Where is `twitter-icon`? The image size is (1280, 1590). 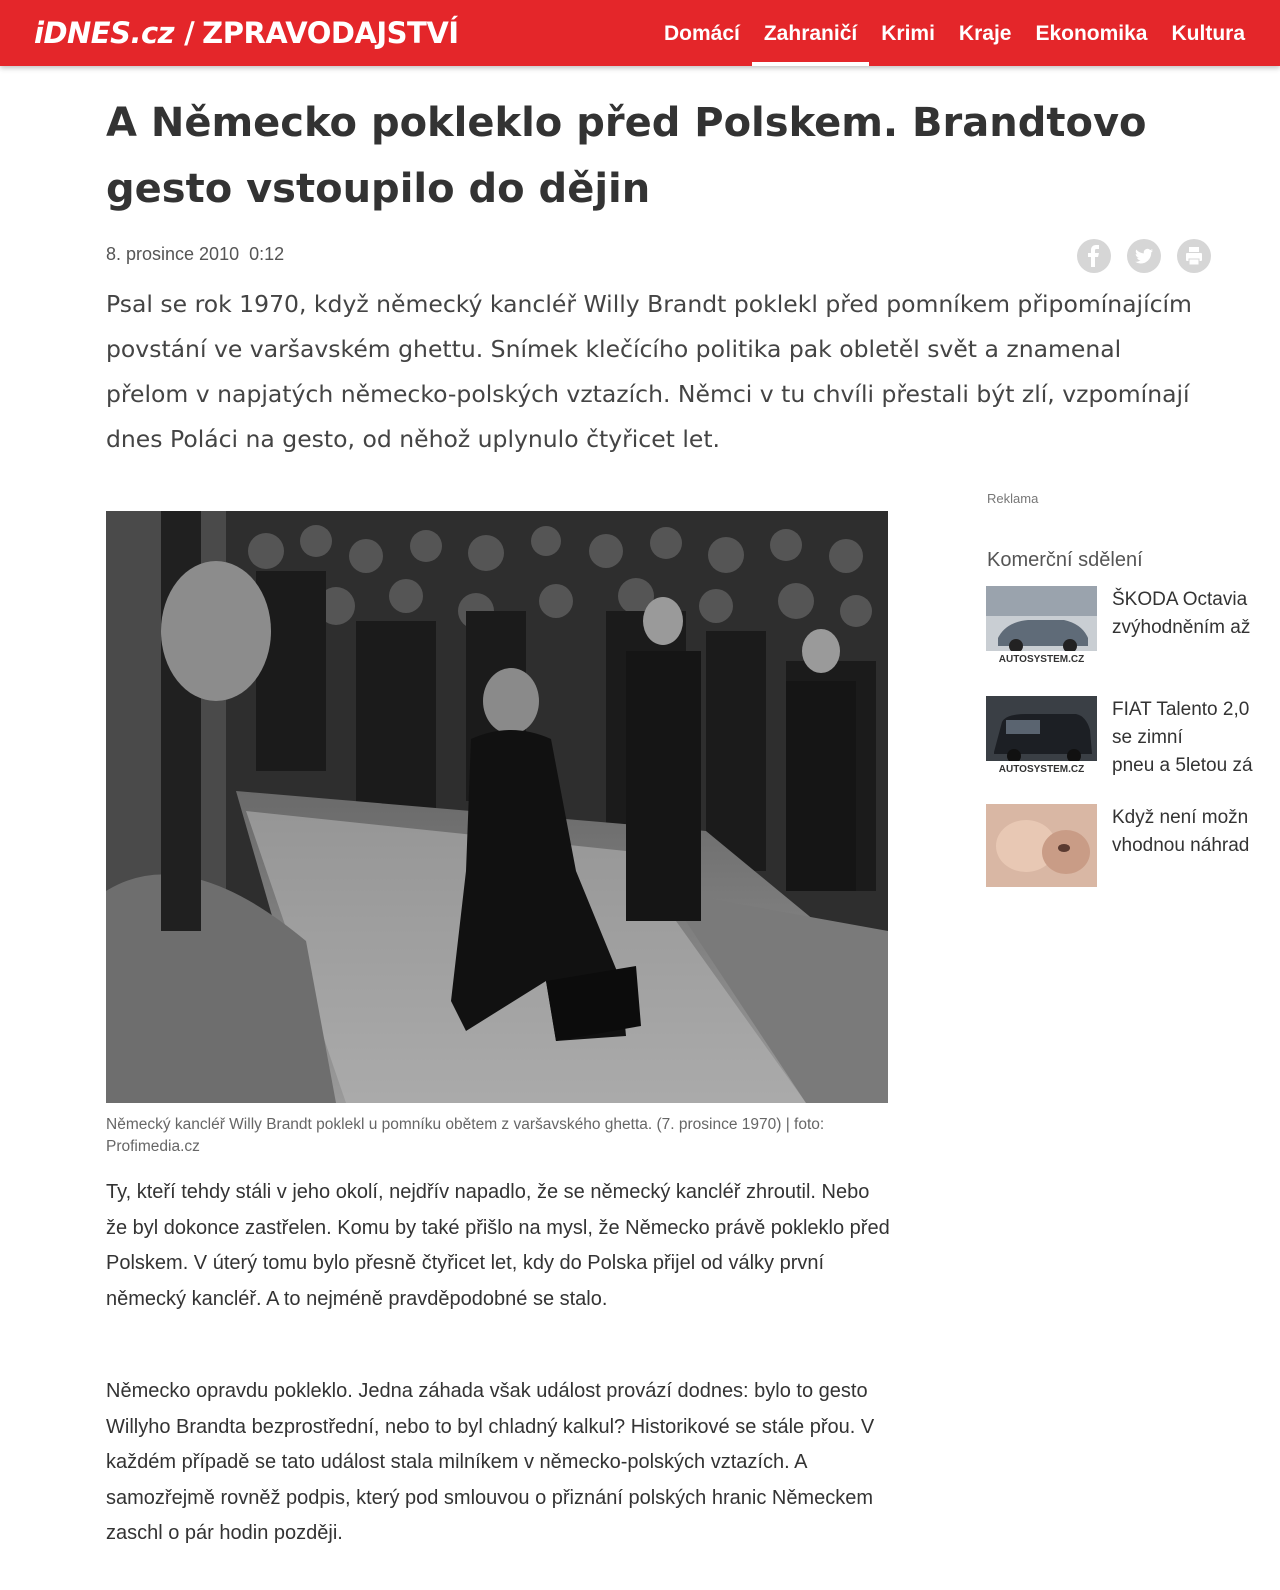 twitter-icon is located at coordinates (1144, 256).